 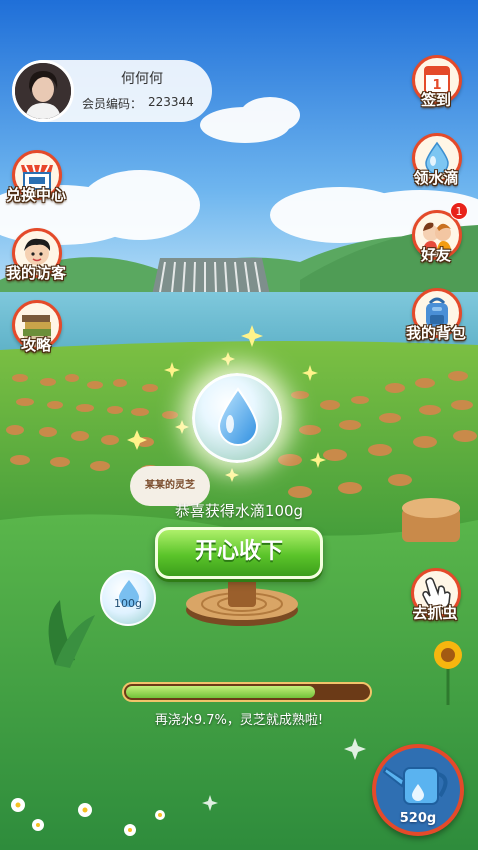 I want to click on catch-bug-button: 去抓虫, so click(x=435, y=598).